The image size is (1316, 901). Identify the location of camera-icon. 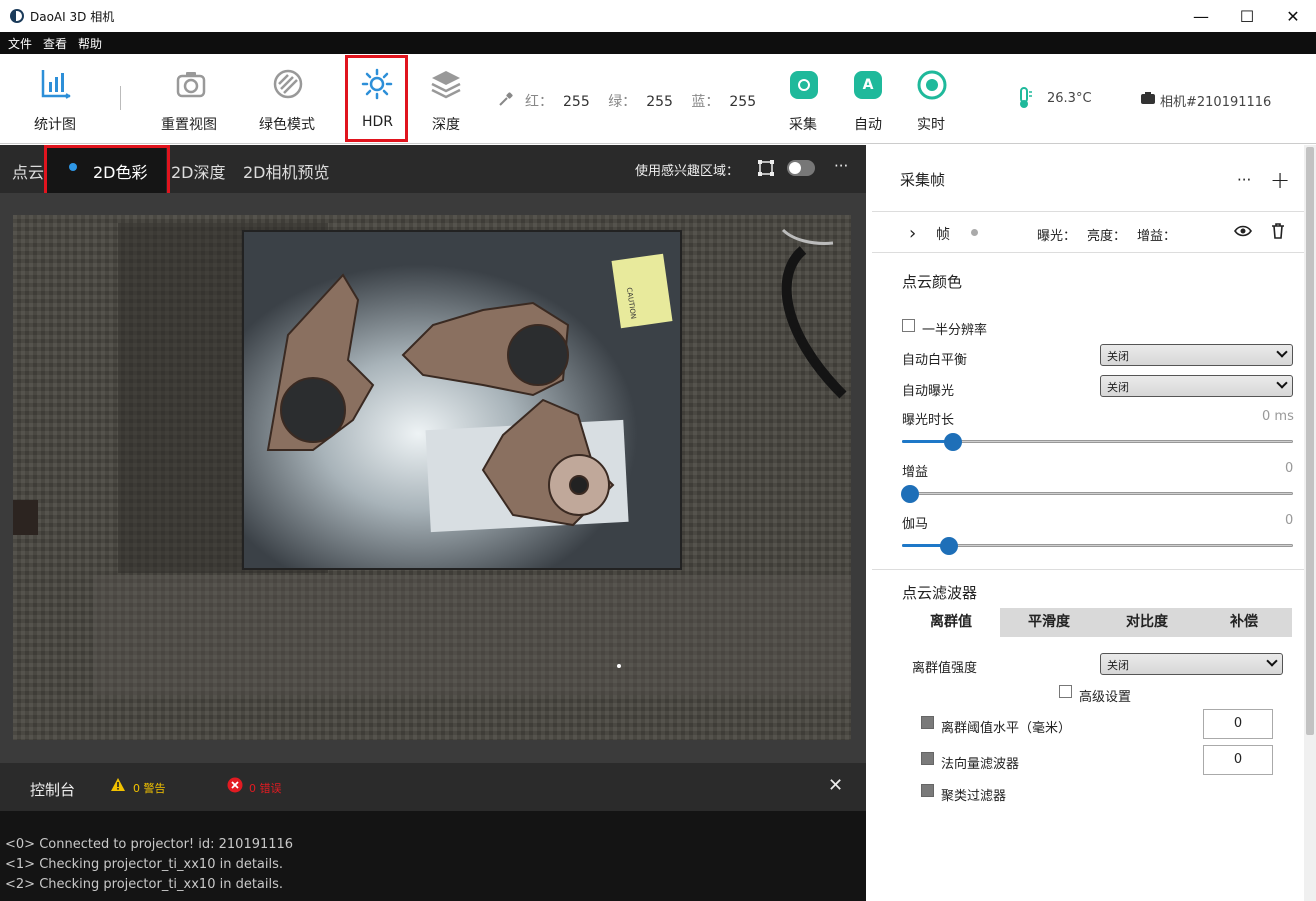
(804, 85).